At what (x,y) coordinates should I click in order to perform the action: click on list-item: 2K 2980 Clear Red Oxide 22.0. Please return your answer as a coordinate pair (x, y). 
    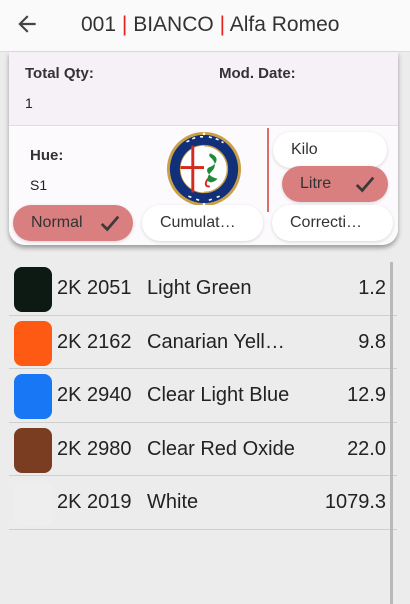
    Looking at the image, I should click on (203, 449).